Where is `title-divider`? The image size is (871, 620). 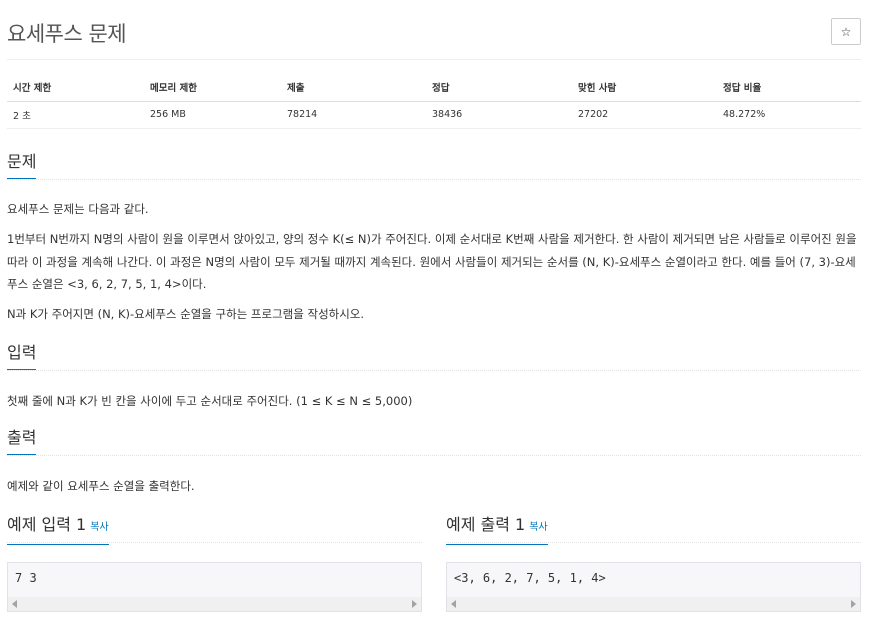
title-divider is located at coordinates (434, 59).